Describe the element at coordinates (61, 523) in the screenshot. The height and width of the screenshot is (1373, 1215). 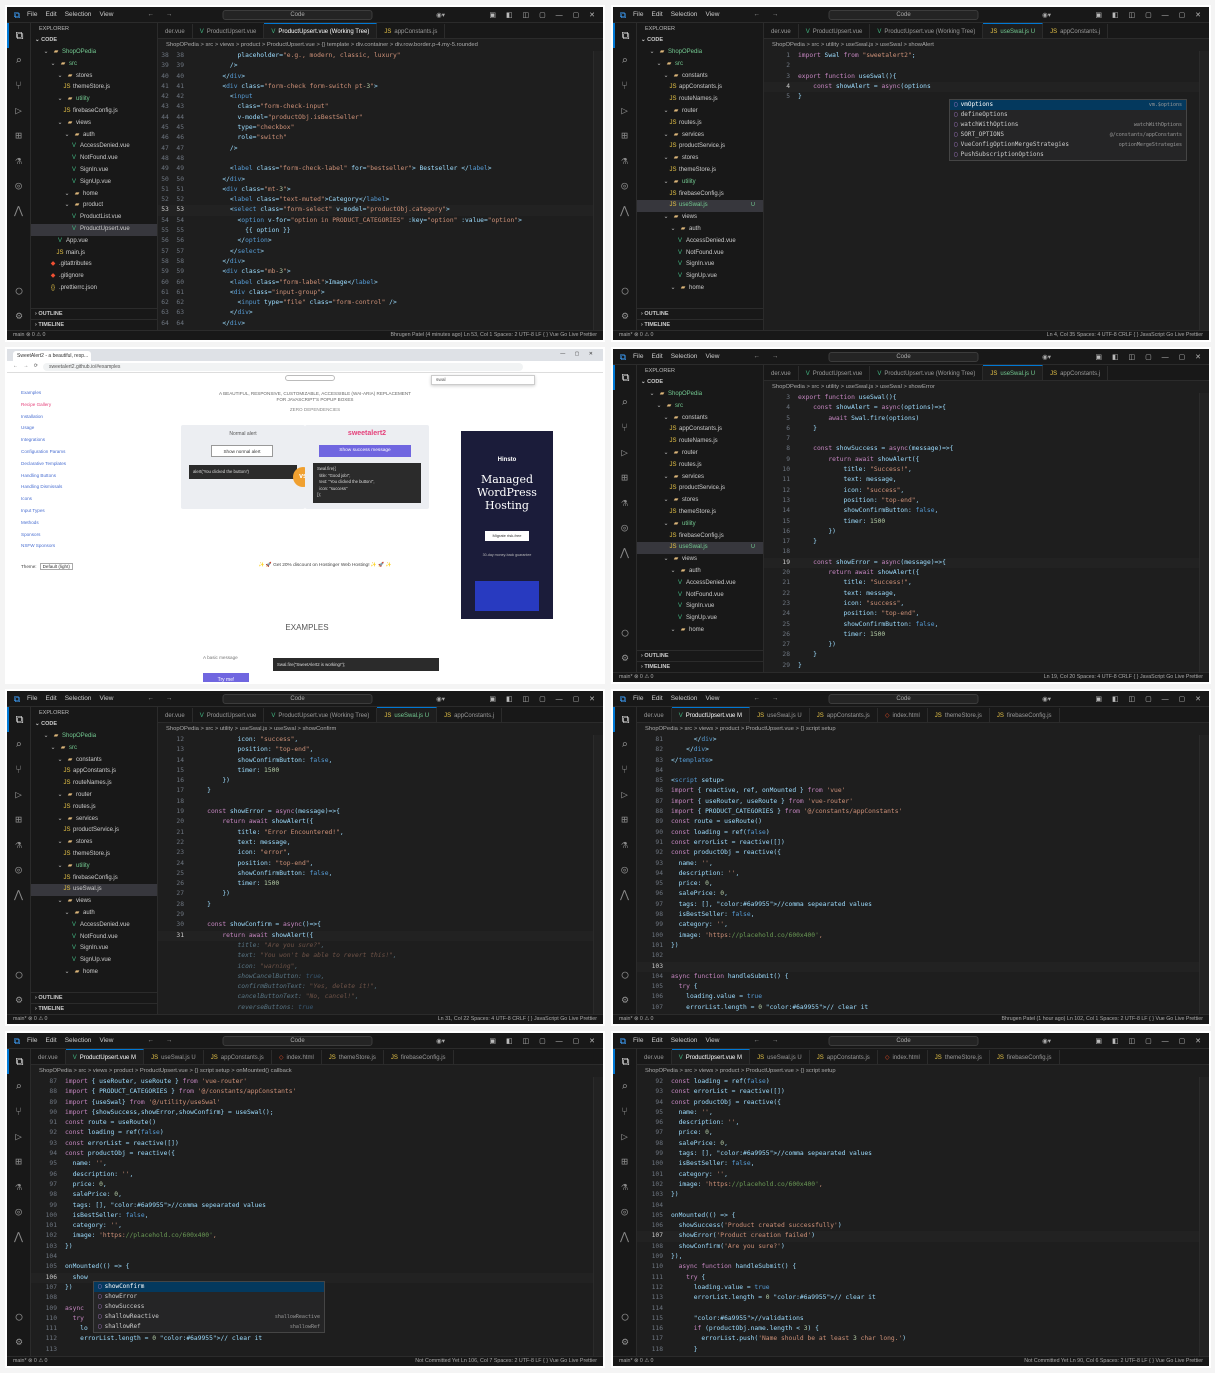
I see `nav-link-methods: Methods` at that location.